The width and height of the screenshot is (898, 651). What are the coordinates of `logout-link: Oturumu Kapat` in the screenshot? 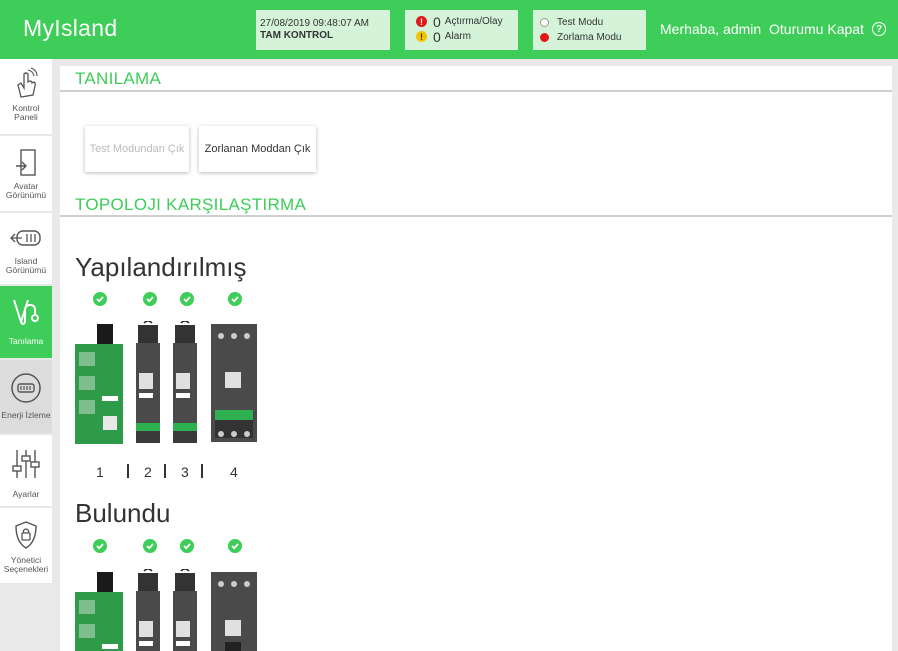 It's located at (816, 29).